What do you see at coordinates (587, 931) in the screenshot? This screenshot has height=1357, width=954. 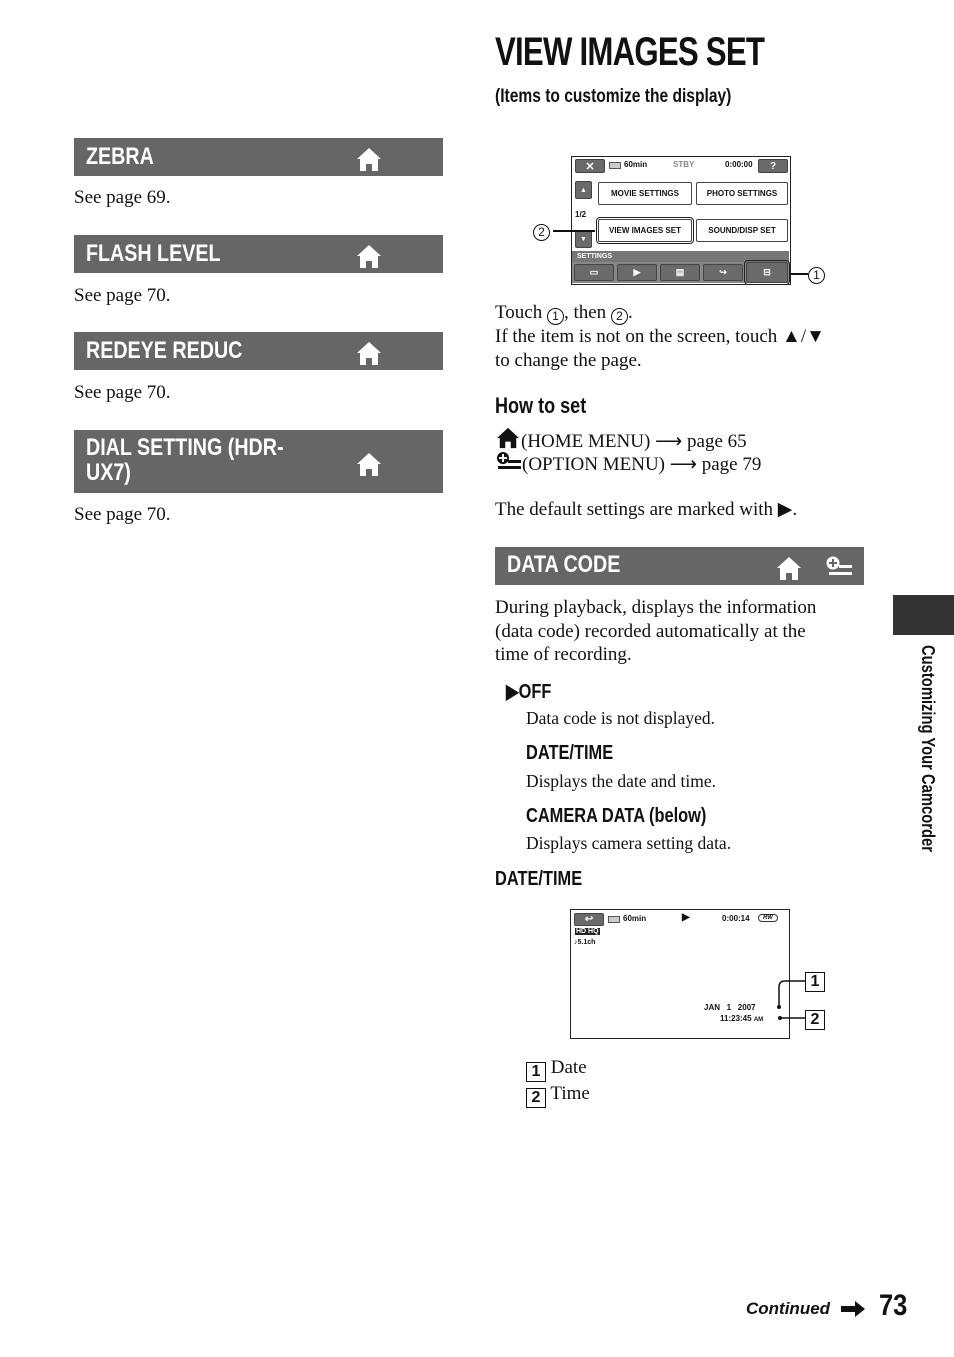 I see `quality-icon: HD HQ` at bounding box center [587, 931].